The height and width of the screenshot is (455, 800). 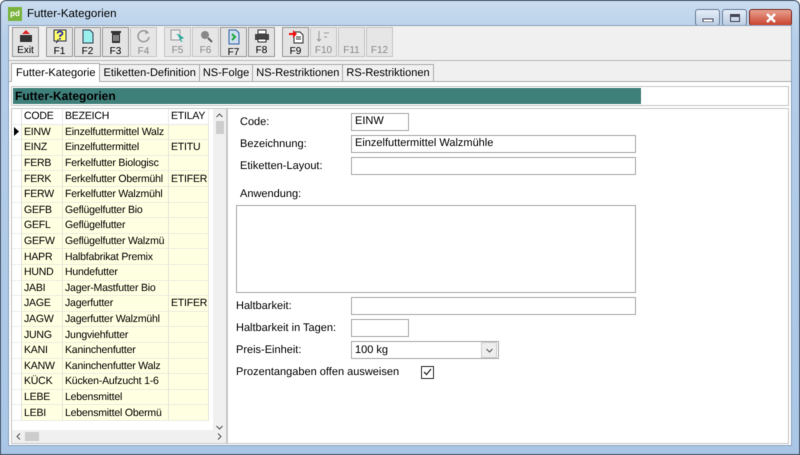 I want to click on dropdown-arrow-button, so click(x=489, y=350).